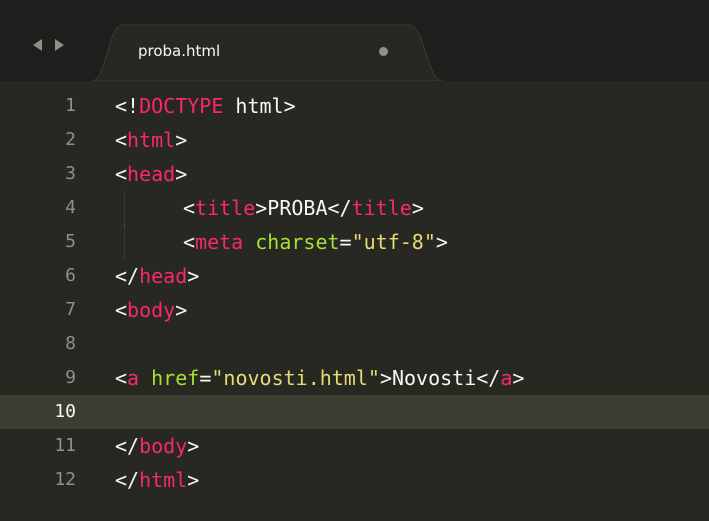 Image resolution: width=709 pixels, height=521 pixels. I want to click on code-line: 11 </body>, so click(354, 446).